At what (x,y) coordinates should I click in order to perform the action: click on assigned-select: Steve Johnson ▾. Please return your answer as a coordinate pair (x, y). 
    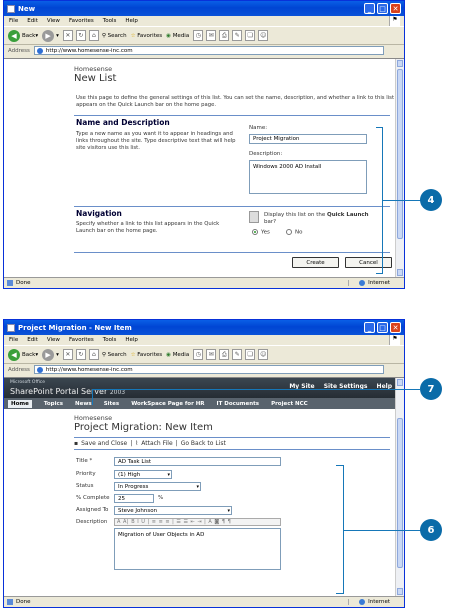
    Looking at the image, I should click on (173, 510).